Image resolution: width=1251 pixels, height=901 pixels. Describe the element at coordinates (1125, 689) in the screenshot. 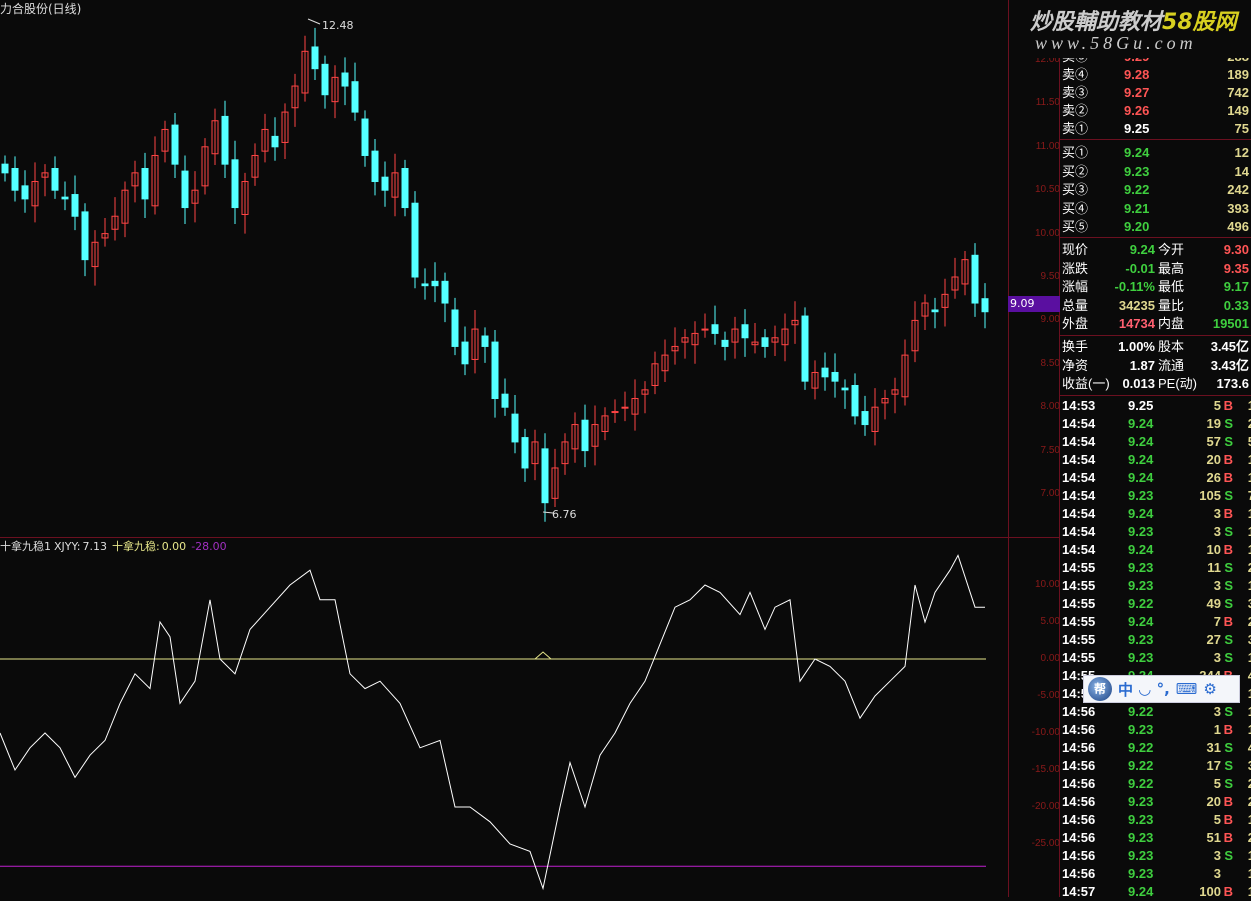

I see `ime-chinese-mode: 中` at that location.